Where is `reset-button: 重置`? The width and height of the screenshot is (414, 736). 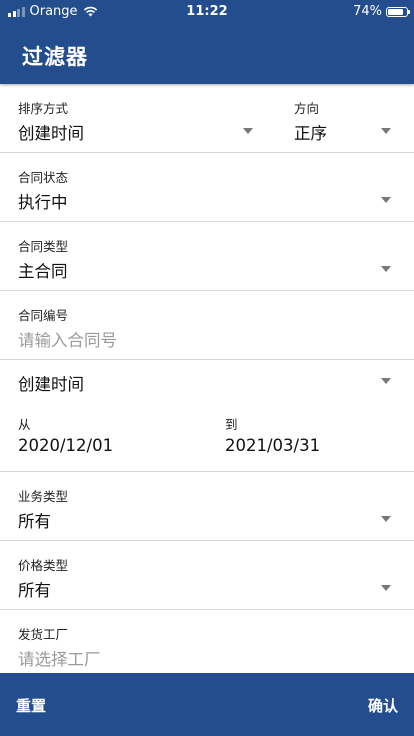 reset-button: 重置 is located at coordinates (31, 705).